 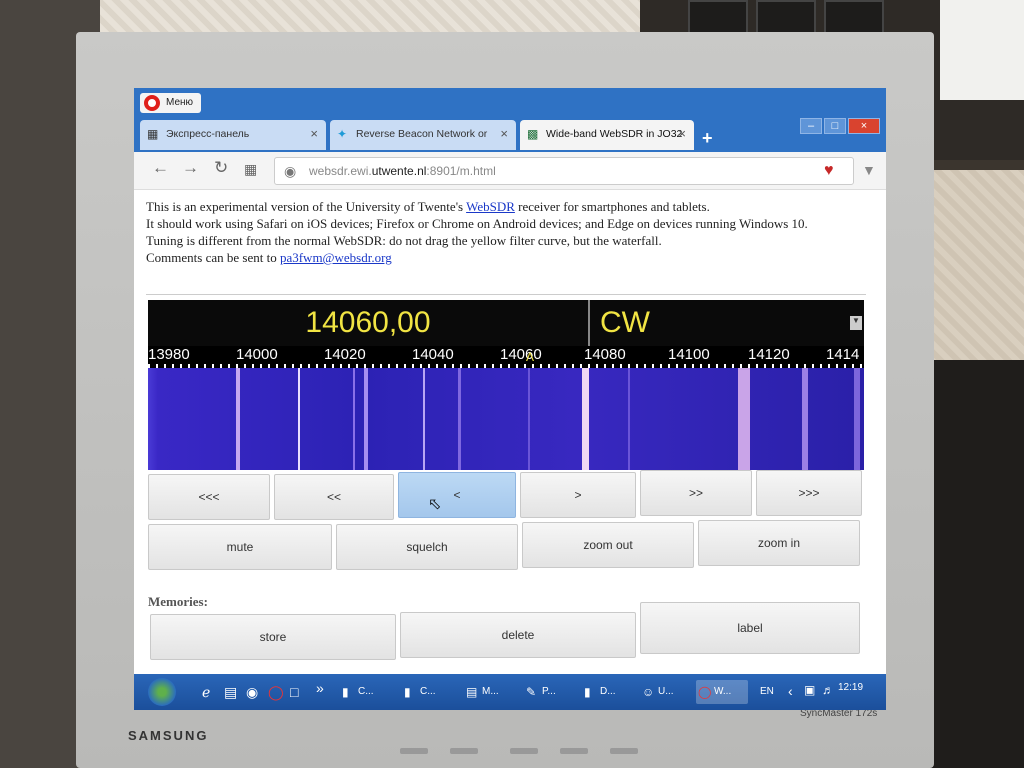 I want to click on scale-tick: 14000, so click(x=257, y=354).